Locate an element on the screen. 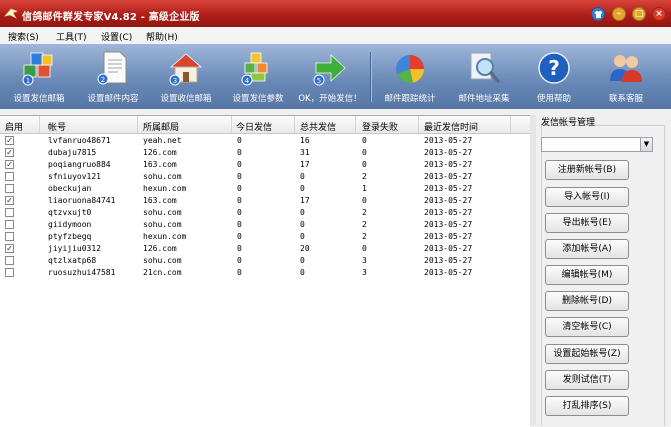 Image resolution: width=671 pixels, height=427 pixels. tool-sender-mailbox: 1 设置发信邮箱 is located at coordinates (39, 76).